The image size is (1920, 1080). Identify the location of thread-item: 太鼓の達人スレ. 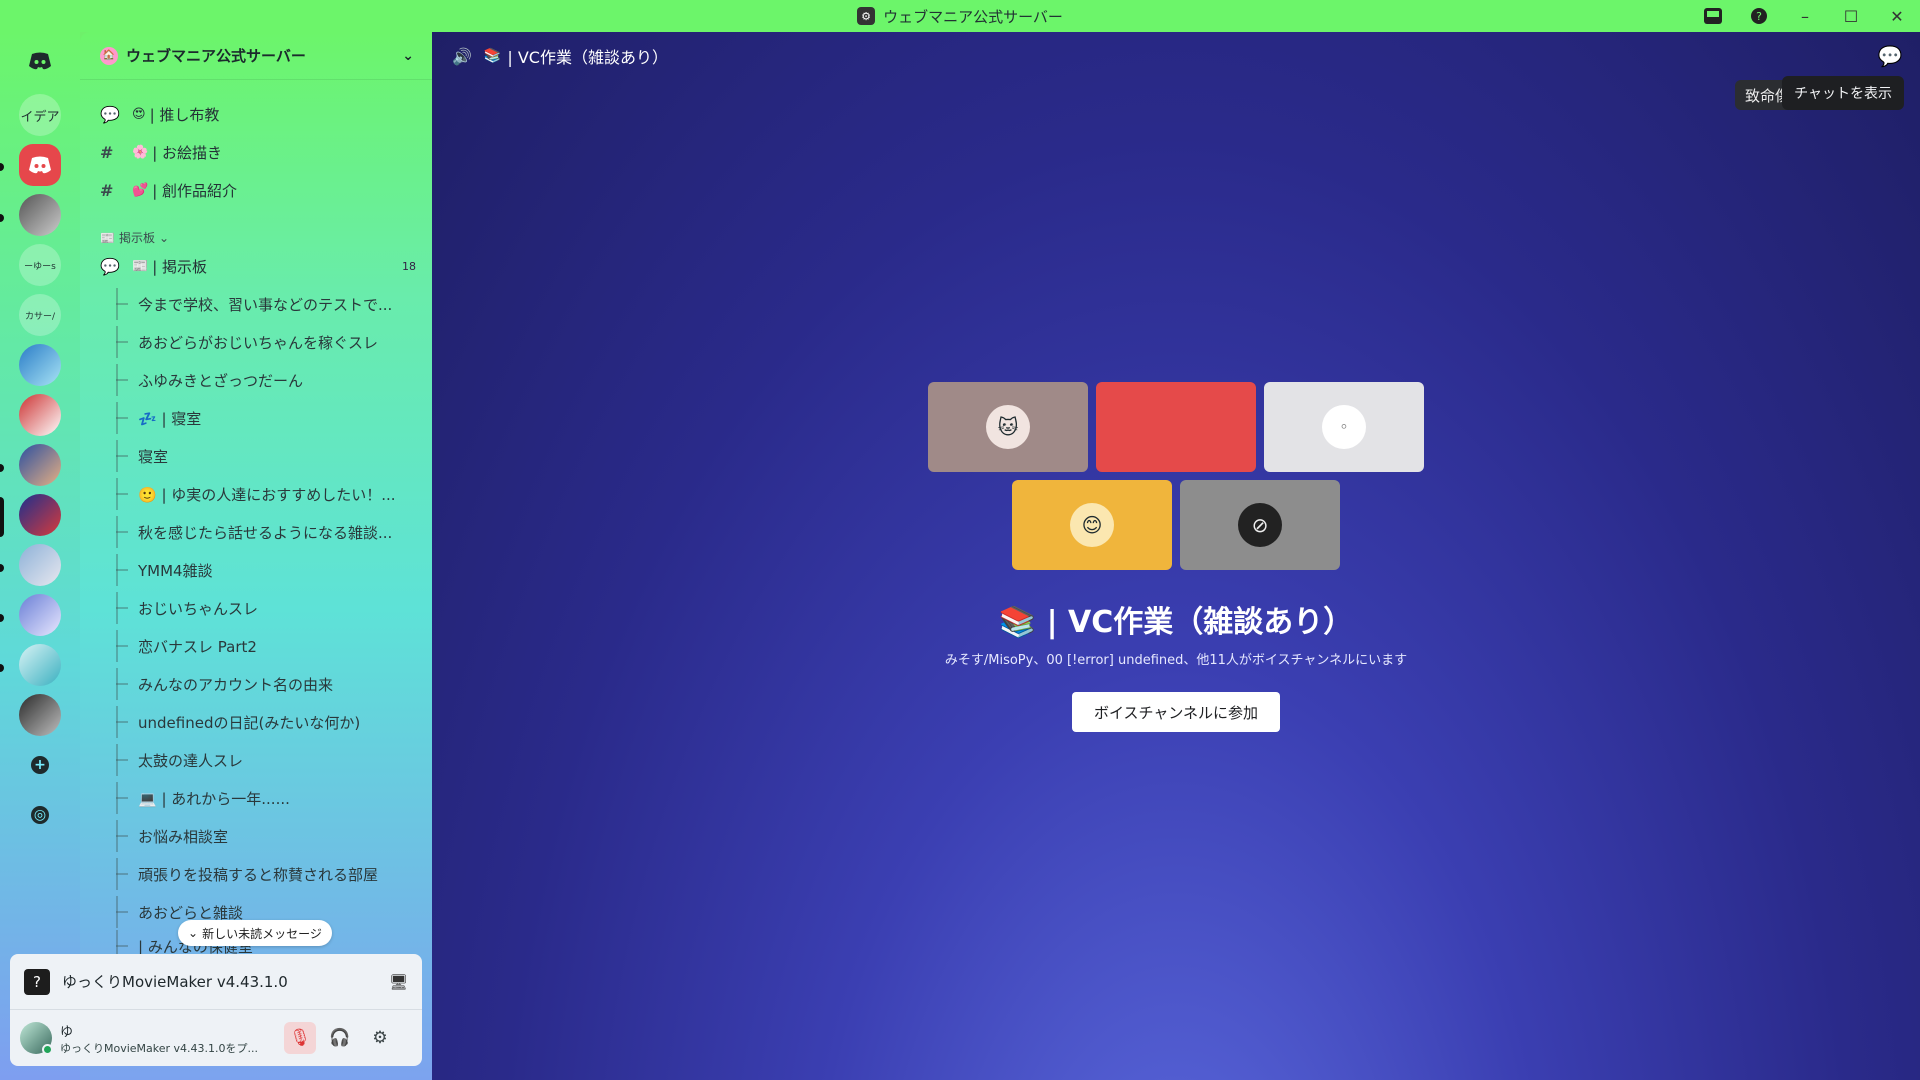
(266, 760).